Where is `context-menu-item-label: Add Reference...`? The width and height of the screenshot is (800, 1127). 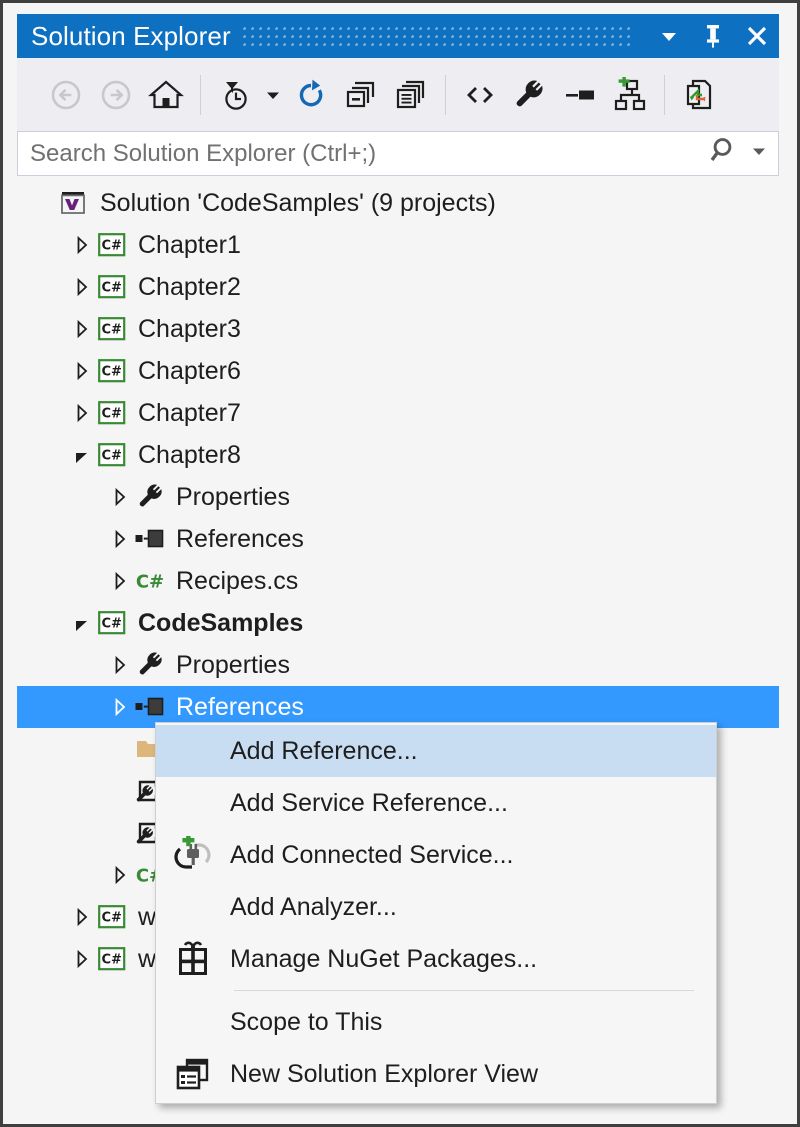
context-menu-item-label: Add Reference... is located at coordinates (324, 750).